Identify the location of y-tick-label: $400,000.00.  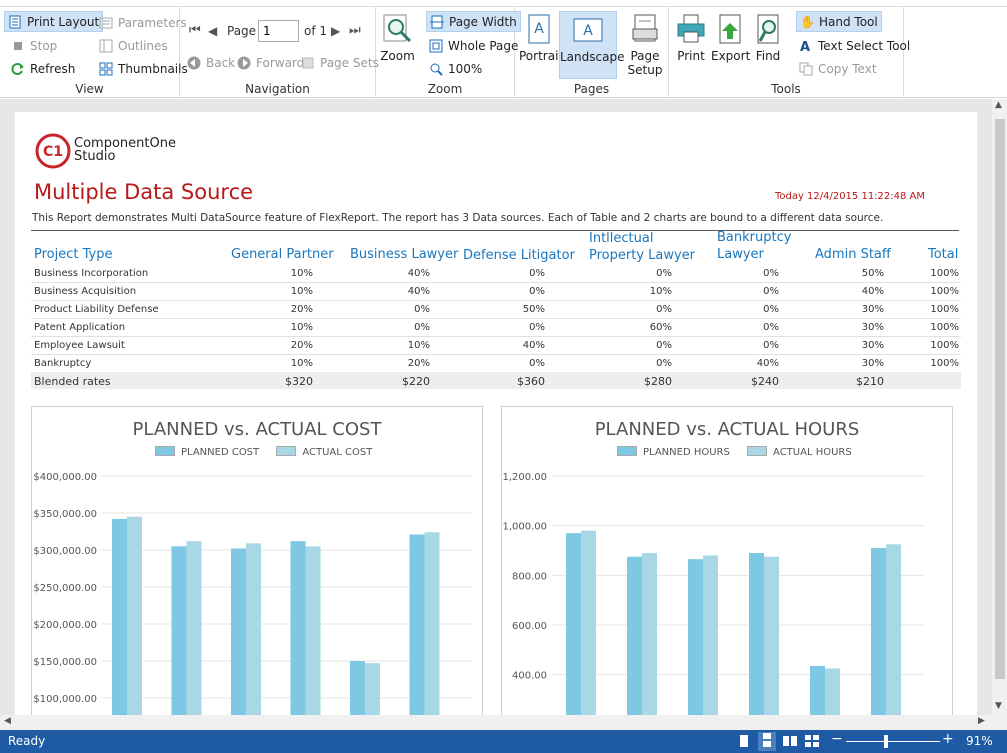
(65, 477).